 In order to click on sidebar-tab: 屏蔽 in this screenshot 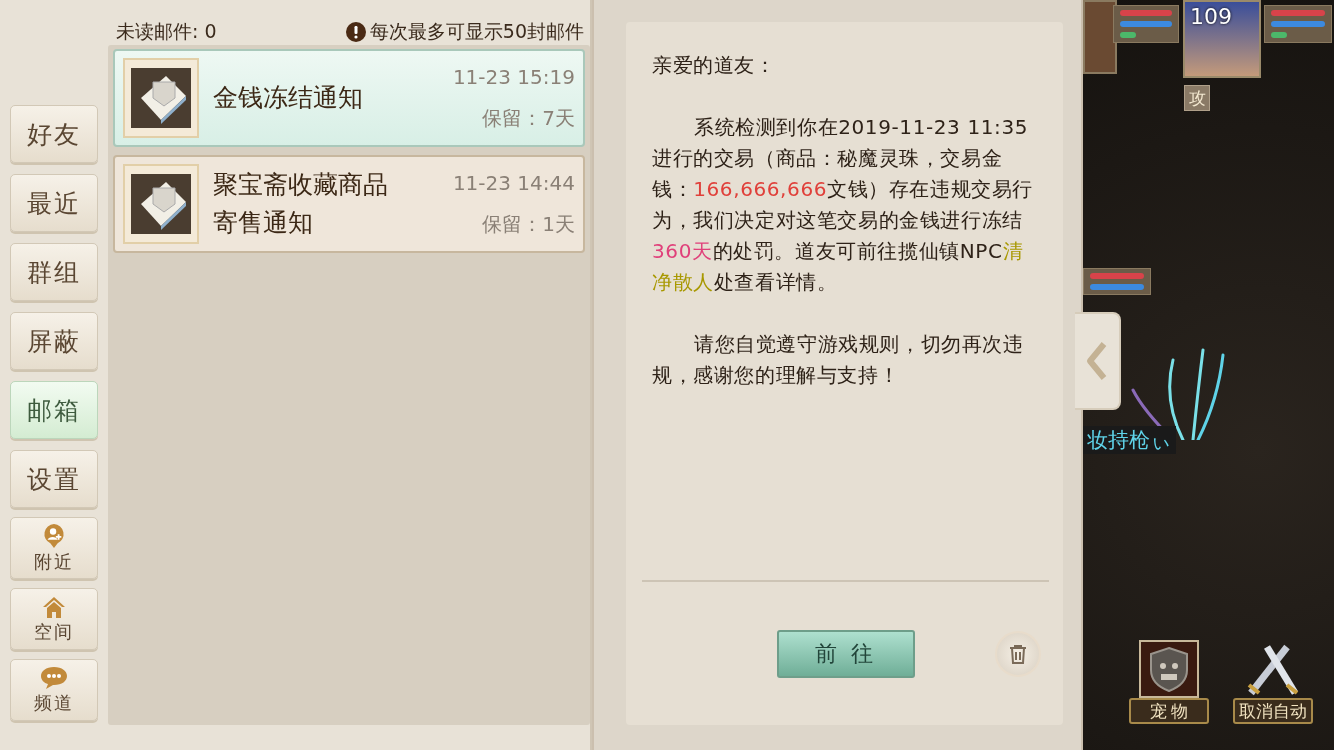, I will do `click(54, 341)`.